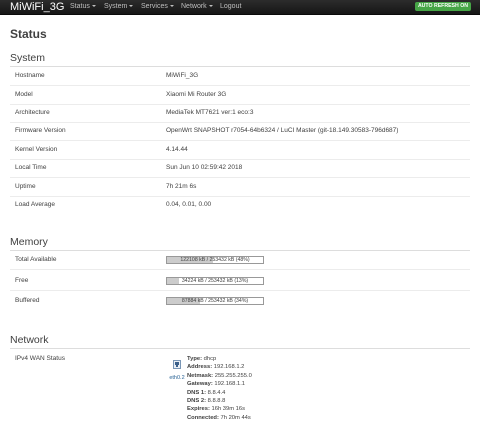 The height and width of the screenshot is (441, 480). What do you see at coordinates (177, 362) in the screenshot?
I see `ethernet-port-icon` at bounding box center [177, 362].